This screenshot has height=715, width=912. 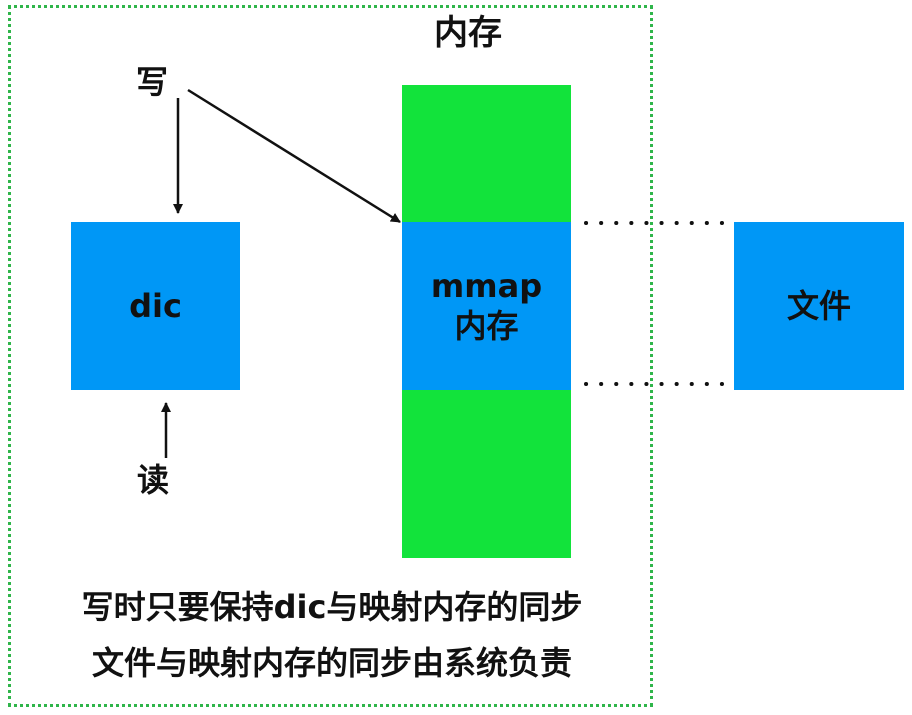 I want to click on memory-block-bottom, so click(x=486, y=474).